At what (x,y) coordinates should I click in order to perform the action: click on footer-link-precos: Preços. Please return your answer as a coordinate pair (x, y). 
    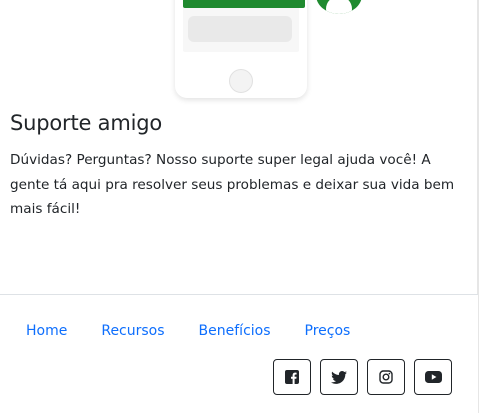
    Looking at the image, I should click on (328, 331).